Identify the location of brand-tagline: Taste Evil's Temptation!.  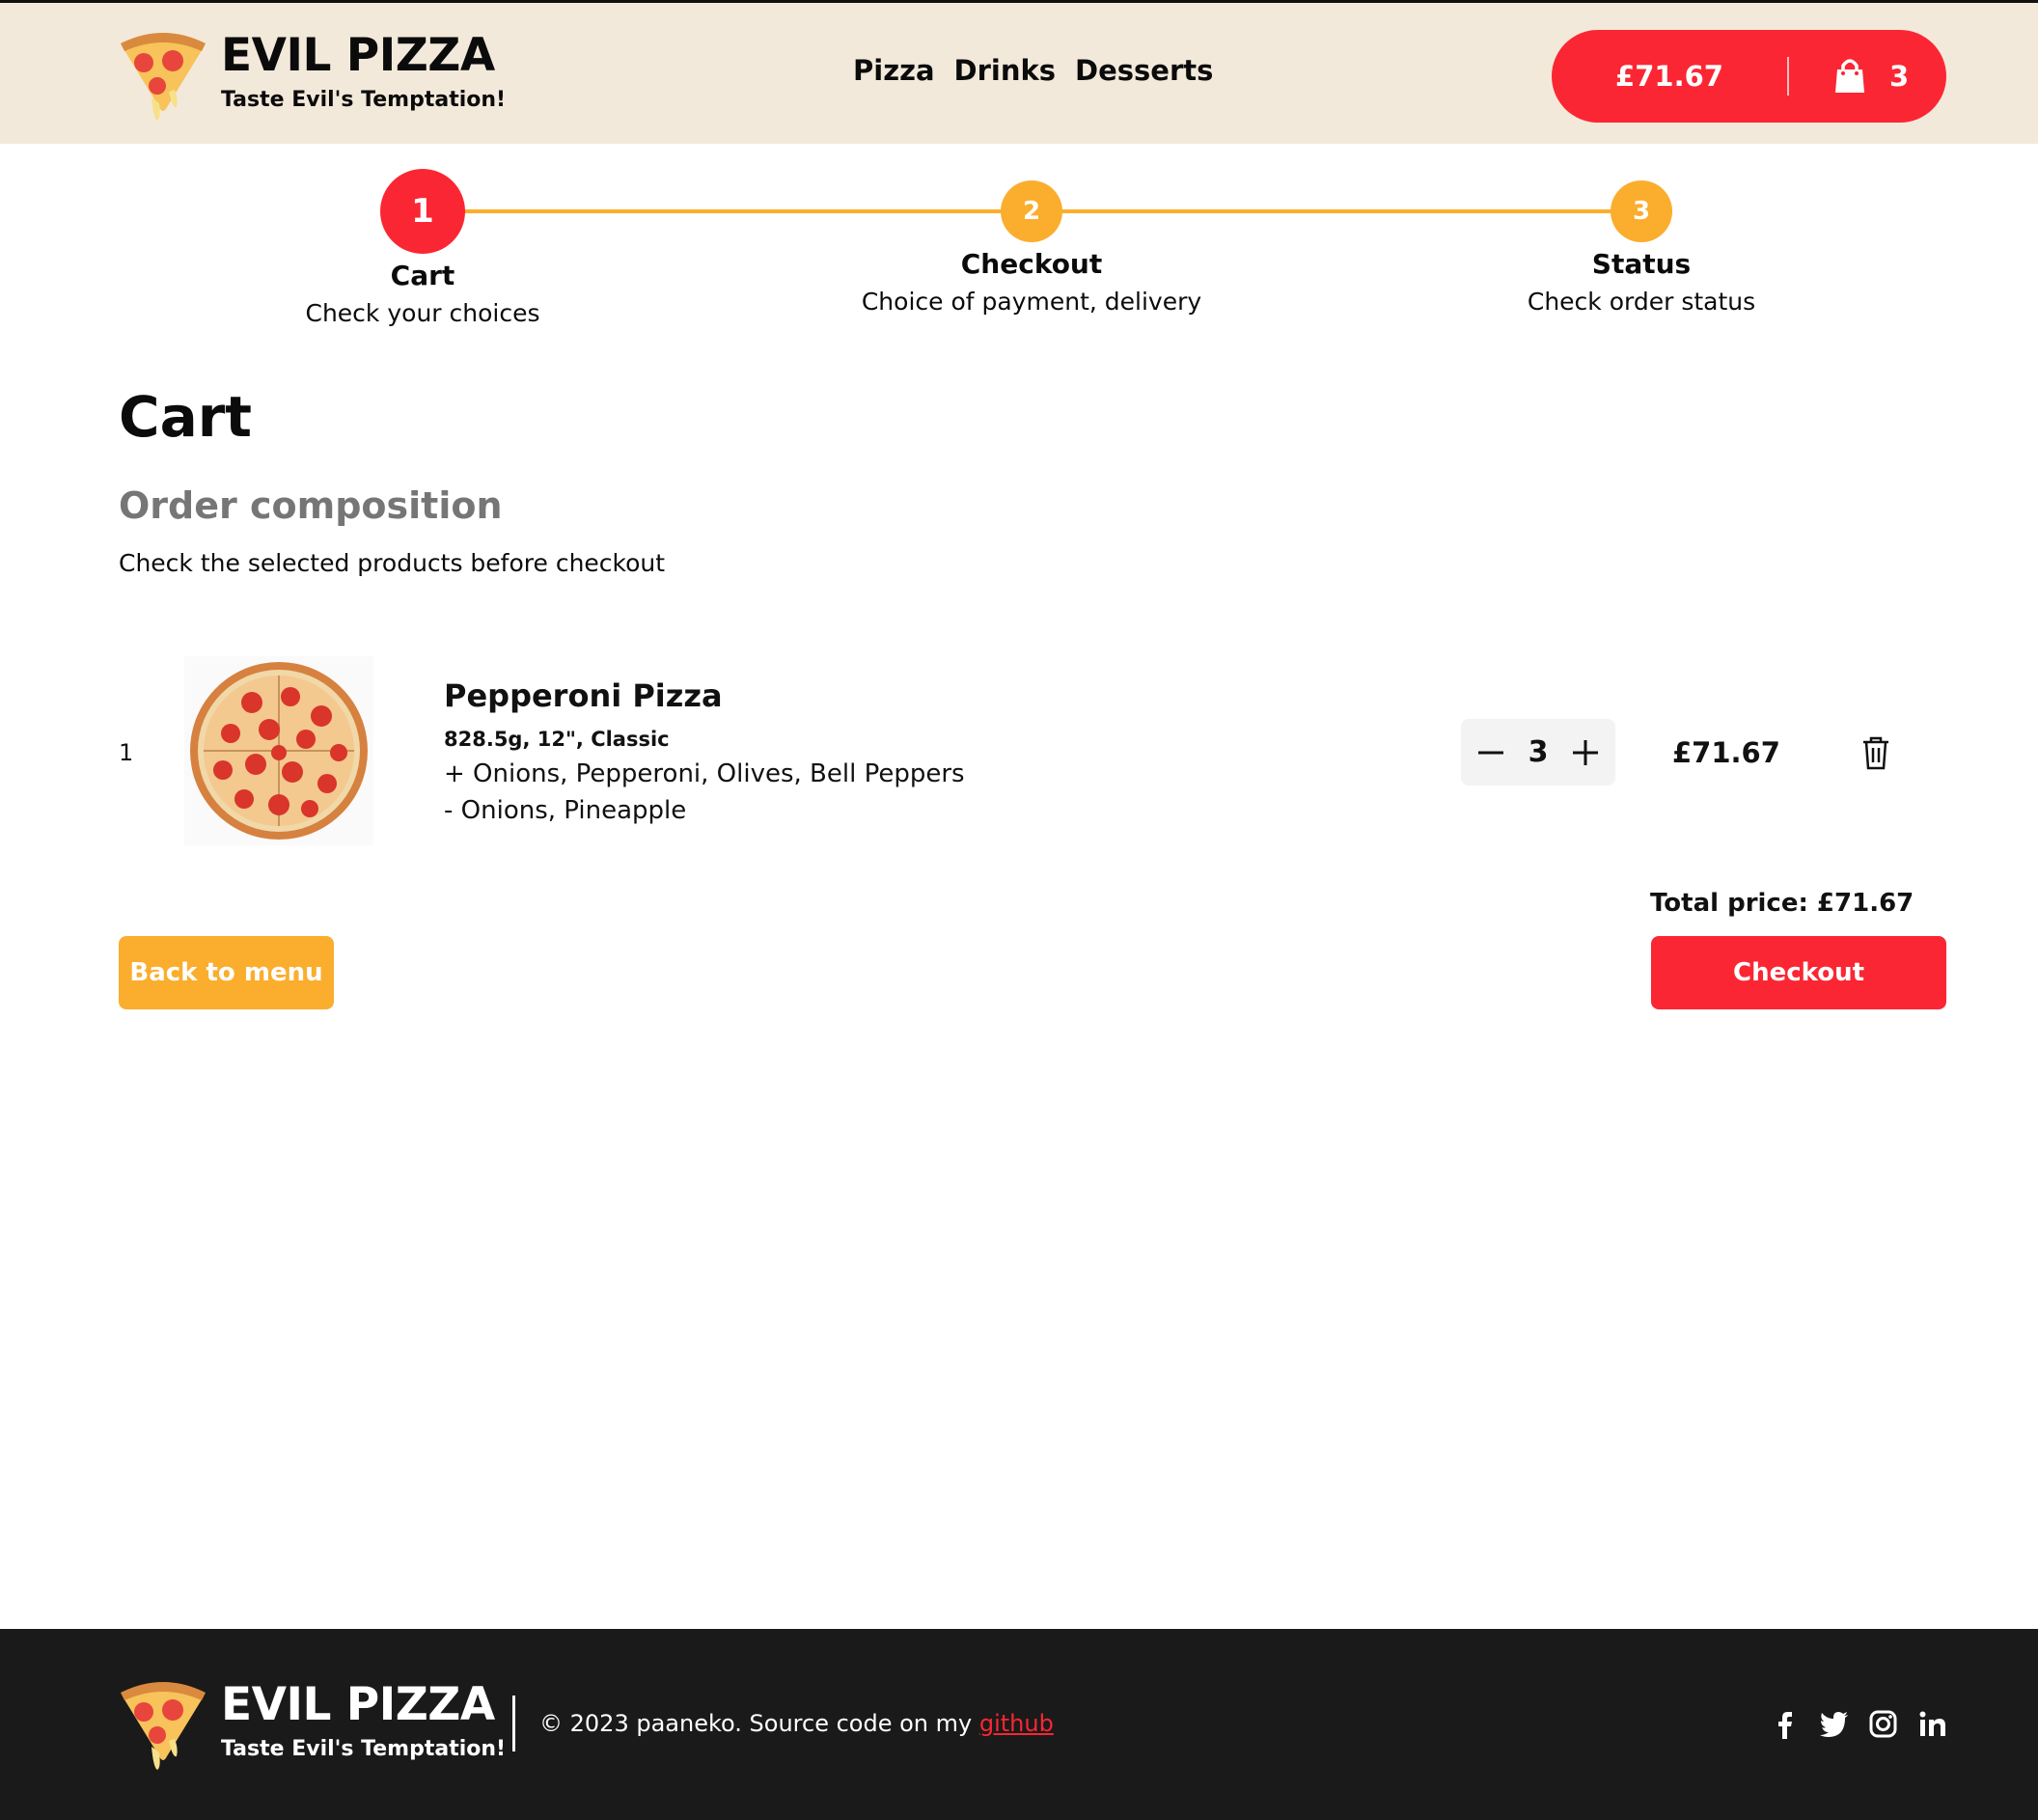
(364, 100).